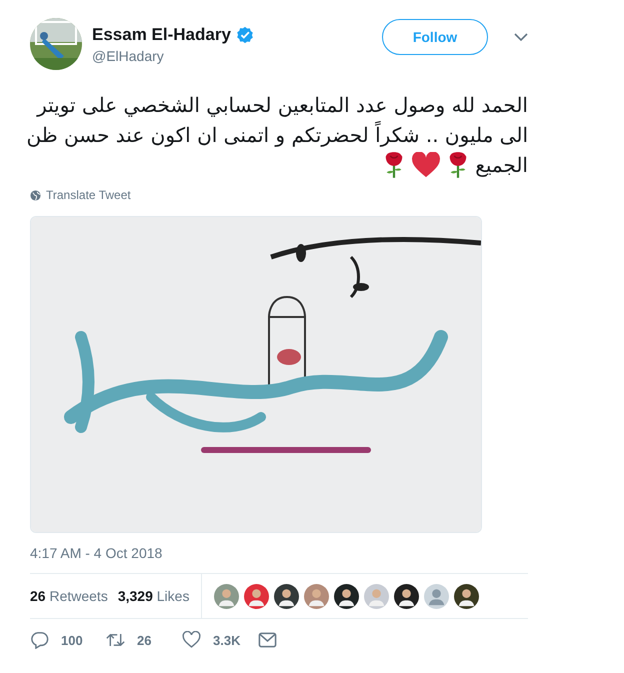  Describe the element at coordinates (226, 640) in the screenshot. I see `action-count: 3.3K` at that location.